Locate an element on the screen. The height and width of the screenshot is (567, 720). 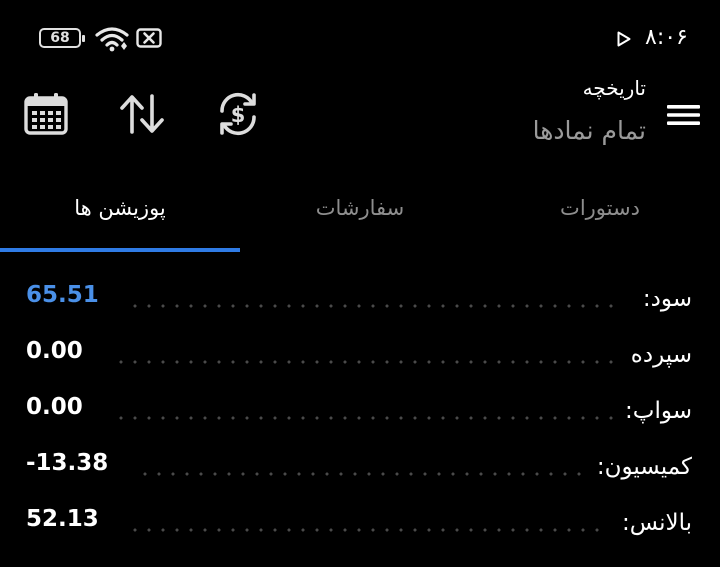
header-subtitle: تاریخچه is located at coordinates (614, 88).